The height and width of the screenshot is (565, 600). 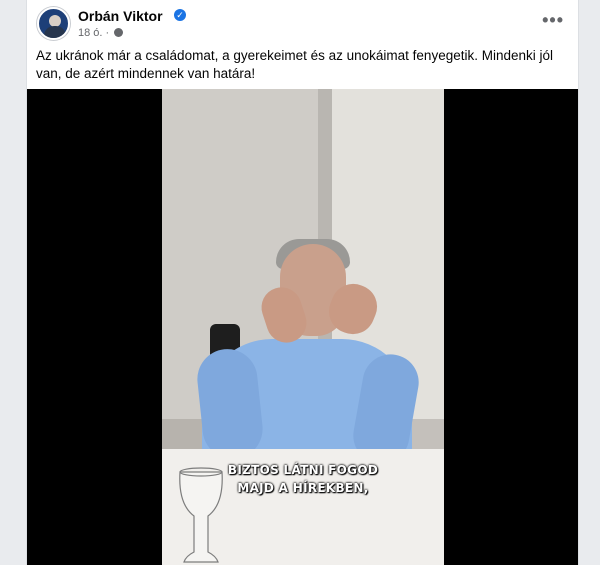 What do you see at coordinates (119, 32) in the screenshot?
I see `globe-icon` at bounding box center [119, 32].